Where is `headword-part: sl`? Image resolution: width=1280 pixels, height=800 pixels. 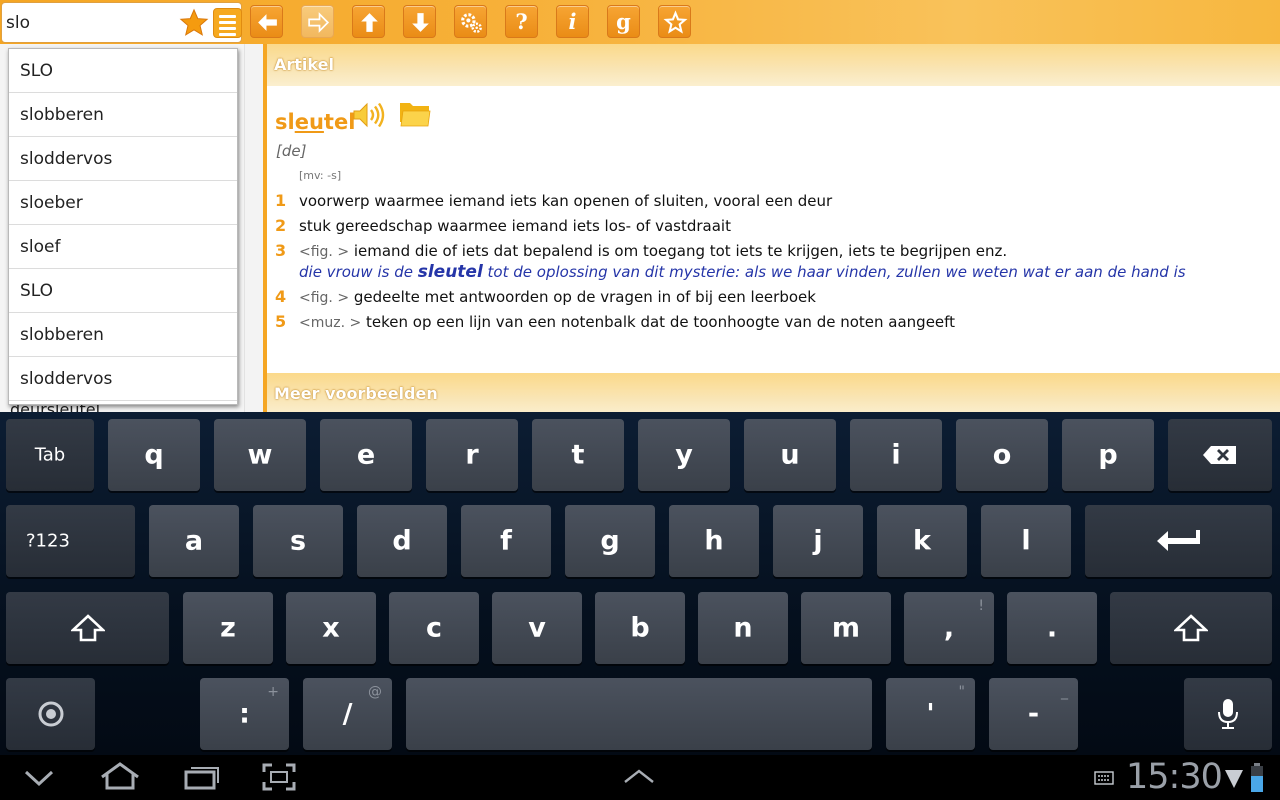 headword-part: sl is located at coordinates (285, 122).